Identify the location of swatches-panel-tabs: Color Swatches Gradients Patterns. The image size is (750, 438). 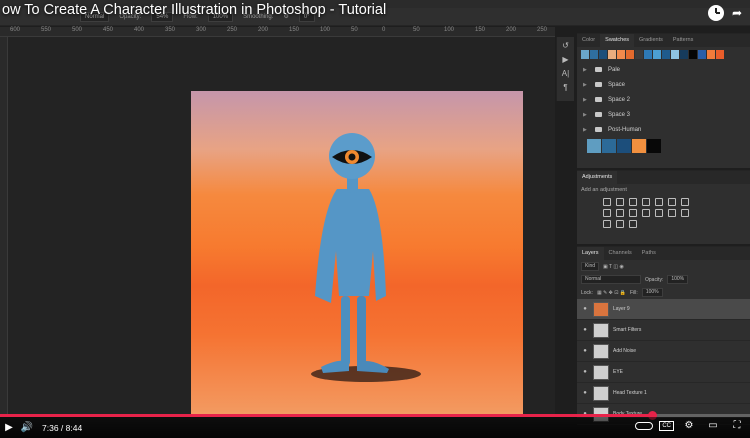
(663, 40).